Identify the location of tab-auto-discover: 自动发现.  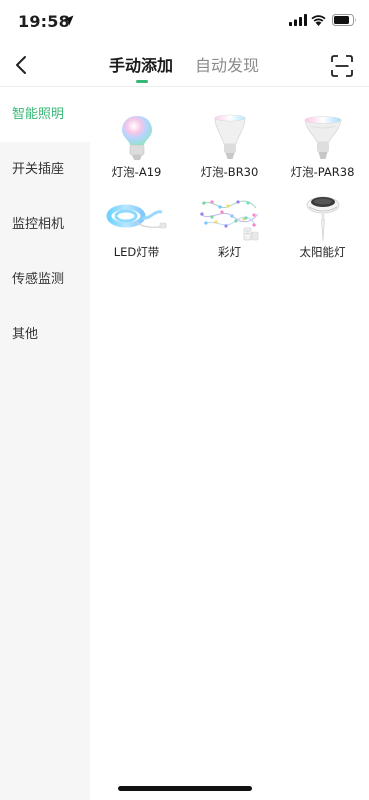
(227, 66).